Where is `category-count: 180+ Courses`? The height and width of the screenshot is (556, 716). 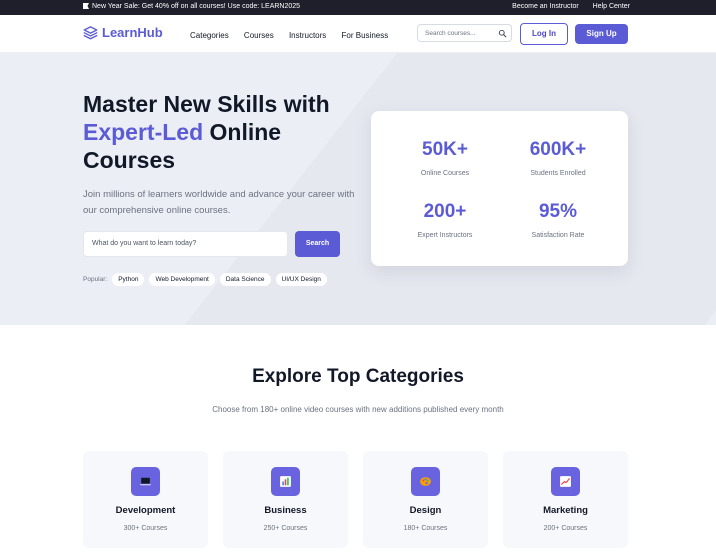
category-count: 180+ Courses is located at coordinates (425, 528).